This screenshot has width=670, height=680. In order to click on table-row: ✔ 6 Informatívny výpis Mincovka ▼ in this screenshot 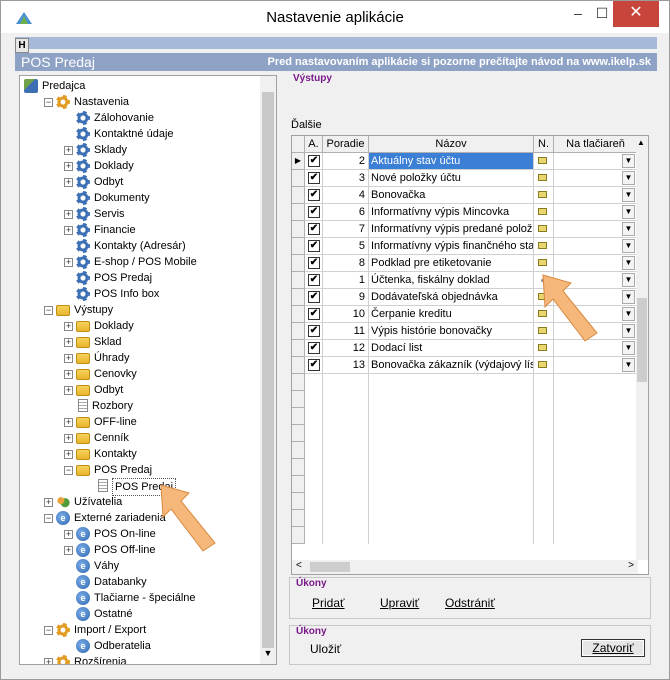, I will do `click(465, 212)`.